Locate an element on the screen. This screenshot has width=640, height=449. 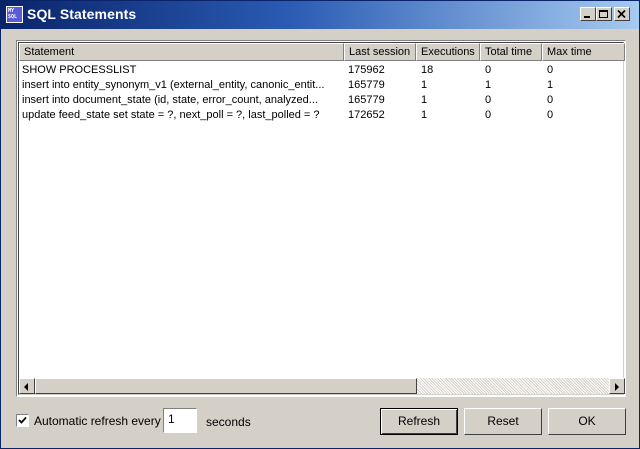
close-button is located at coordinates (622, 14).